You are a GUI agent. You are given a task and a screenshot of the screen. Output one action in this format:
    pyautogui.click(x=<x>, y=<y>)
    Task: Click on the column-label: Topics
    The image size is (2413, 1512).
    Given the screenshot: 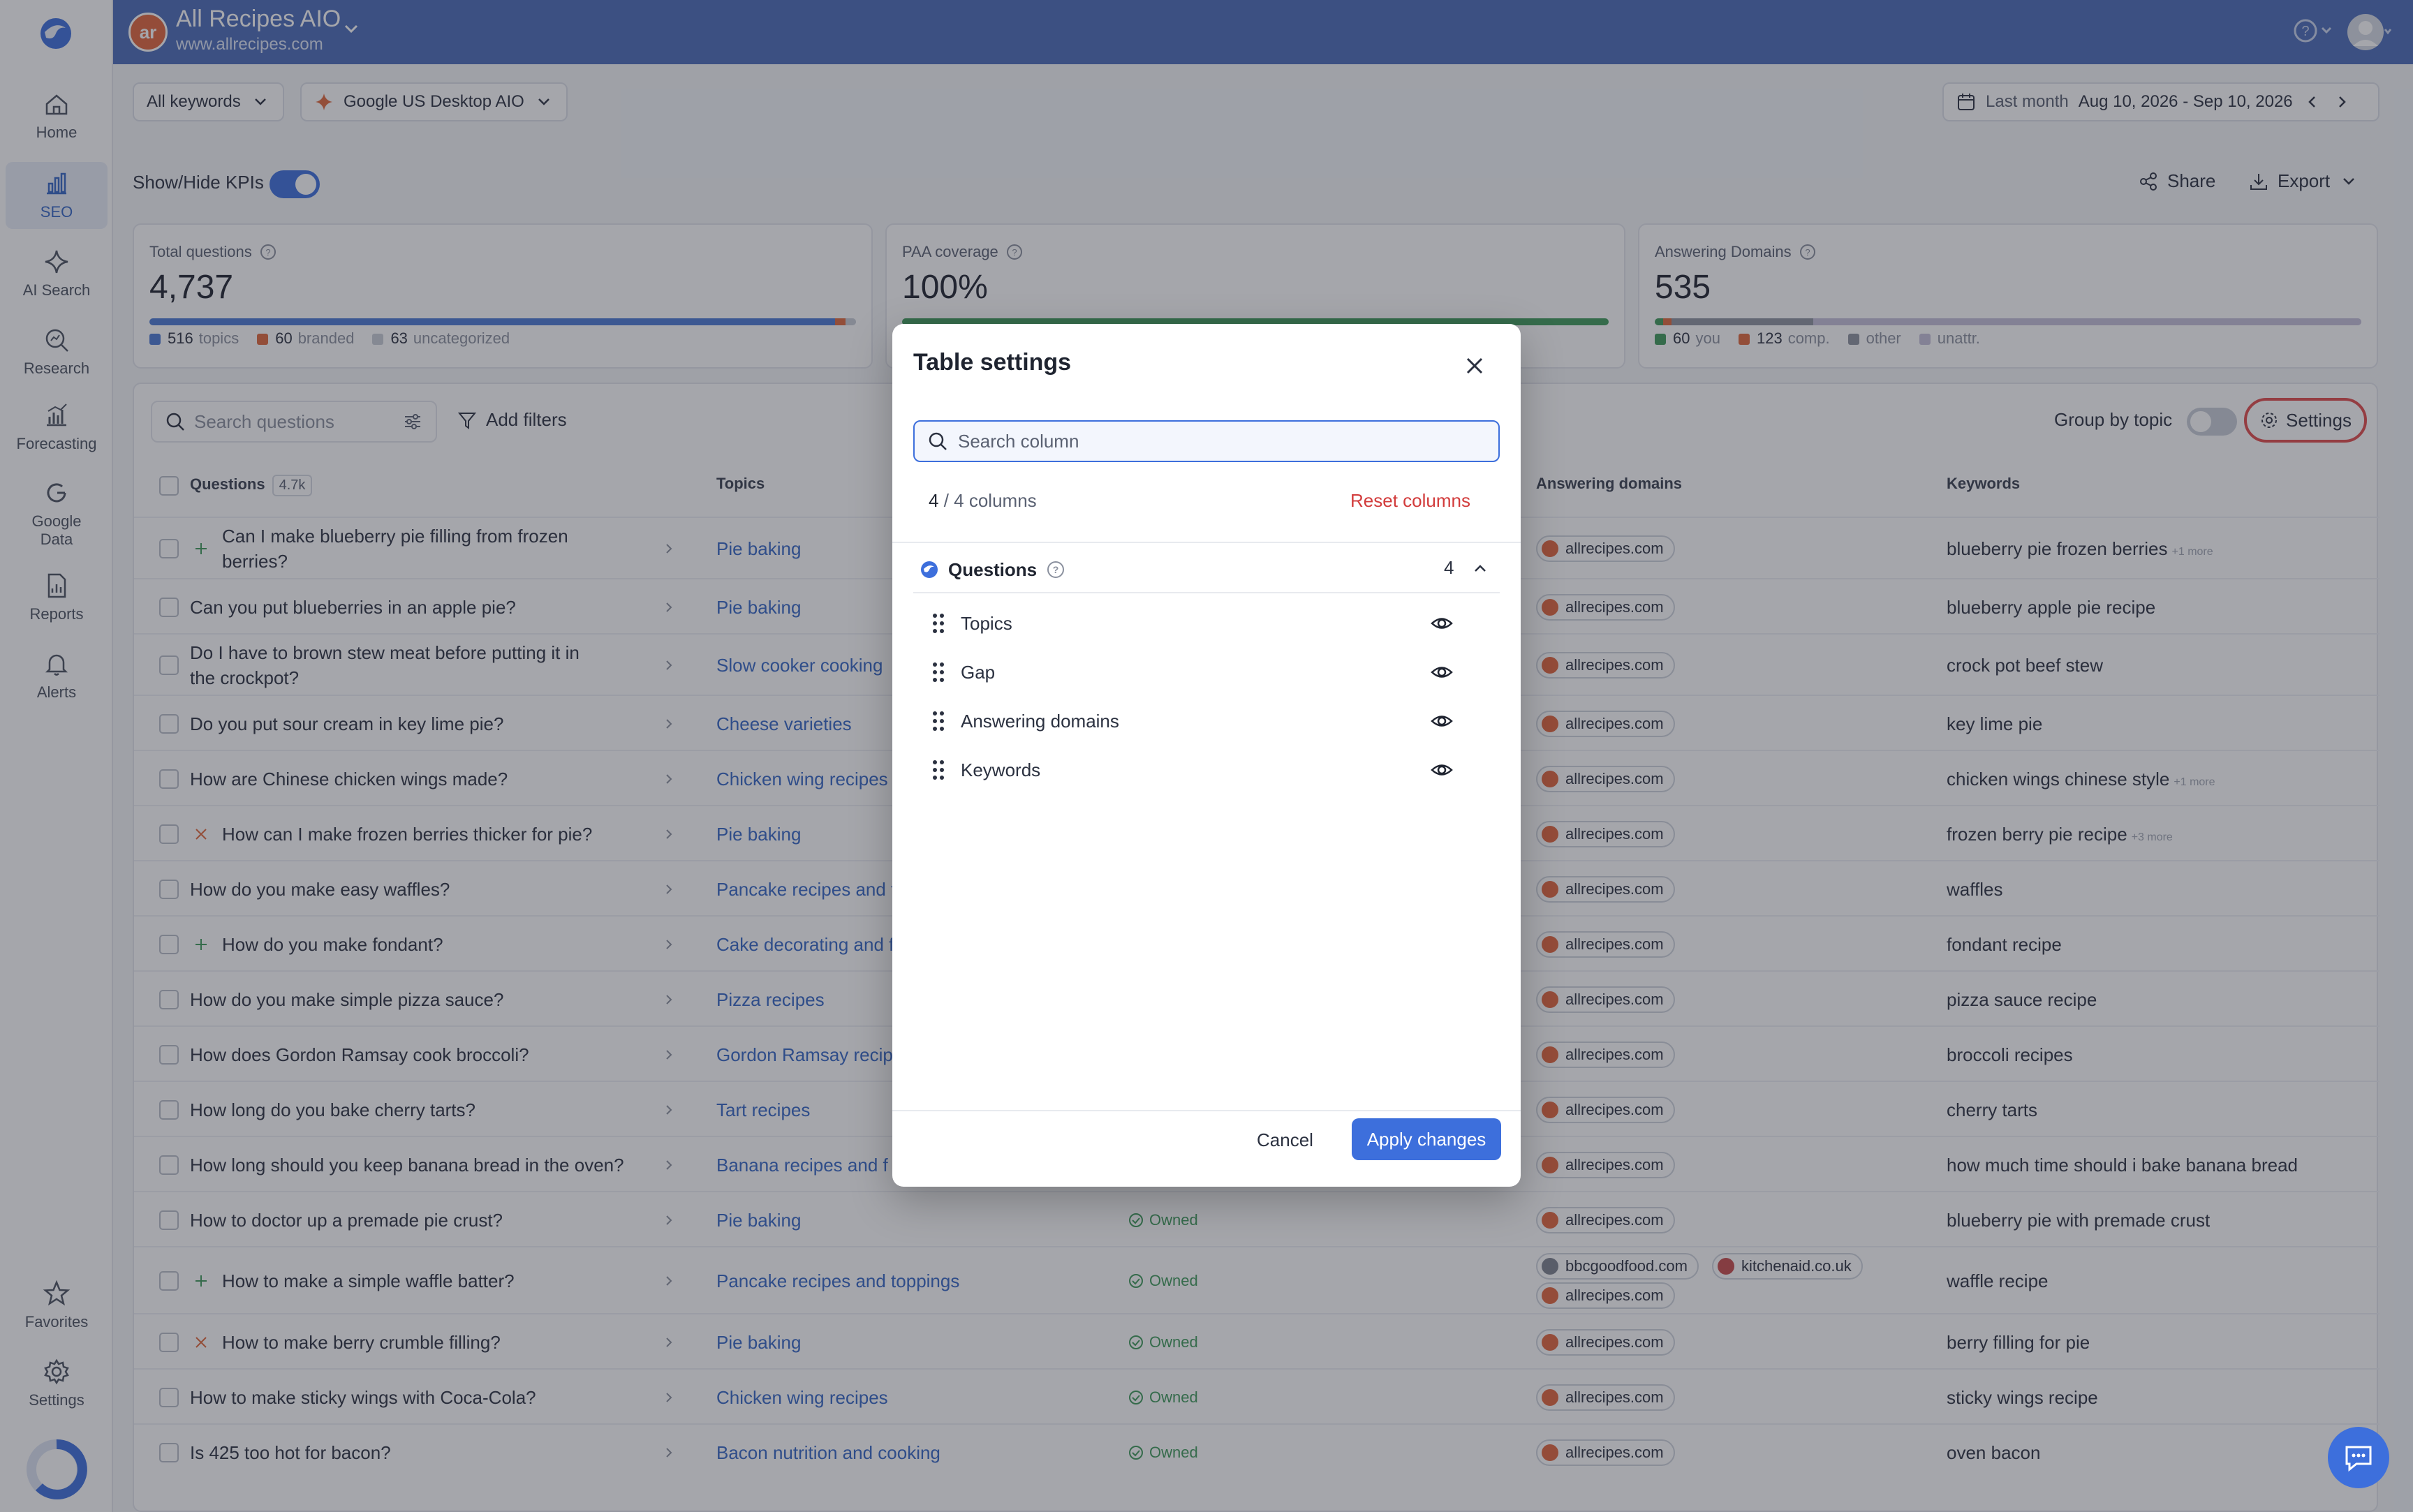 What is the action you would take?
    pyautogui.click(x=986, y=623)
    